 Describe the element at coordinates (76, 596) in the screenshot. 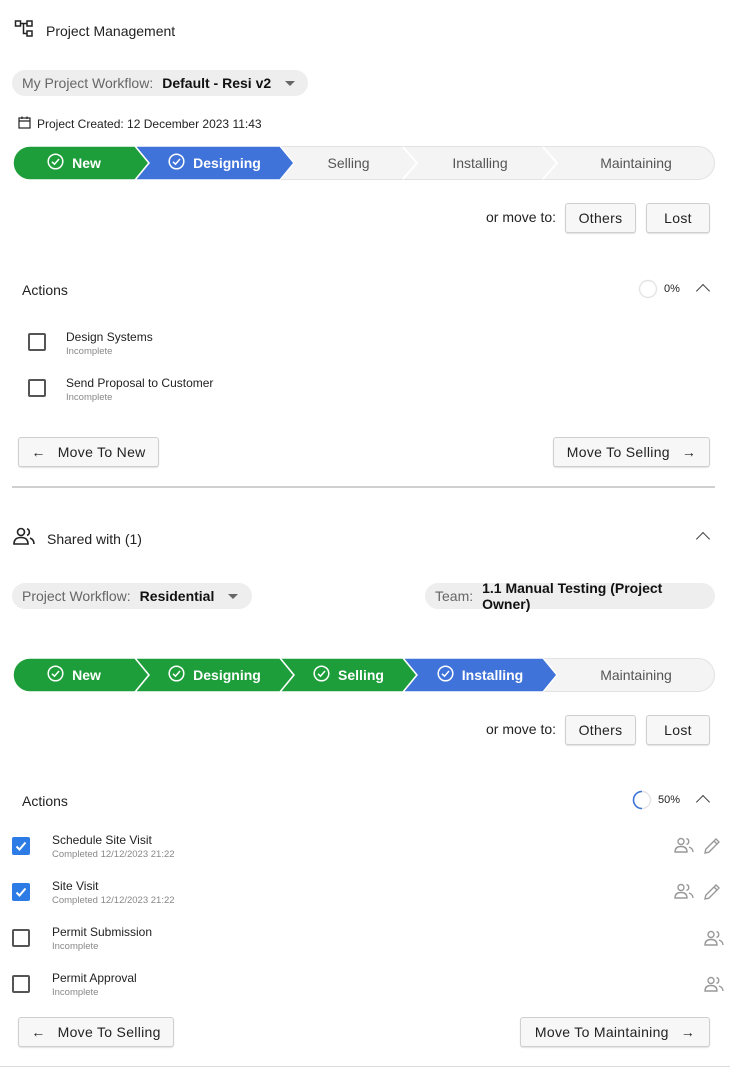

I see `workflow-label: Project Workflow:` at that location.